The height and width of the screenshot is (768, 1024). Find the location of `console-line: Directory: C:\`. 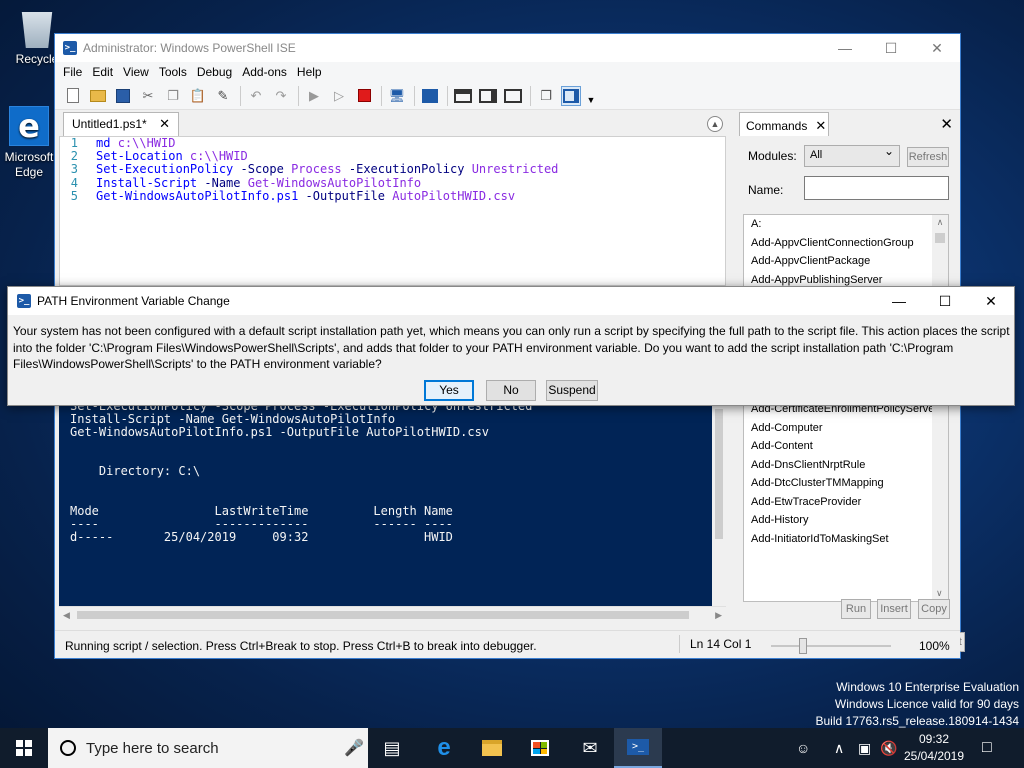

console-line: Directory: C:\ is located at coordinates (135, 471).